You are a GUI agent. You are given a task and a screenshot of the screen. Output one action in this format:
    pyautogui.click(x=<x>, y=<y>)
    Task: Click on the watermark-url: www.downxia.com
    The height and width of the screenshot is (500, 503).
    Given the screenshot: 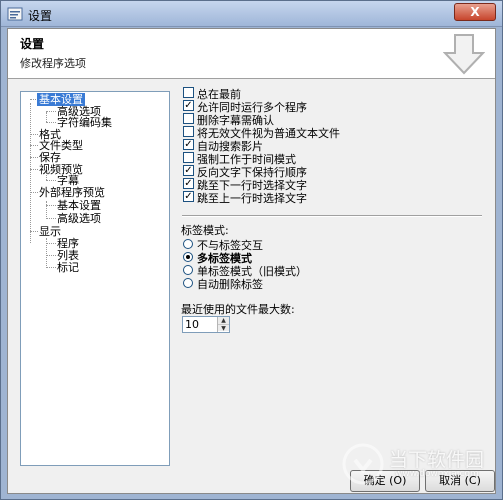 What is the action you would take?
    pyautogui.click(x=437, y=474)
    